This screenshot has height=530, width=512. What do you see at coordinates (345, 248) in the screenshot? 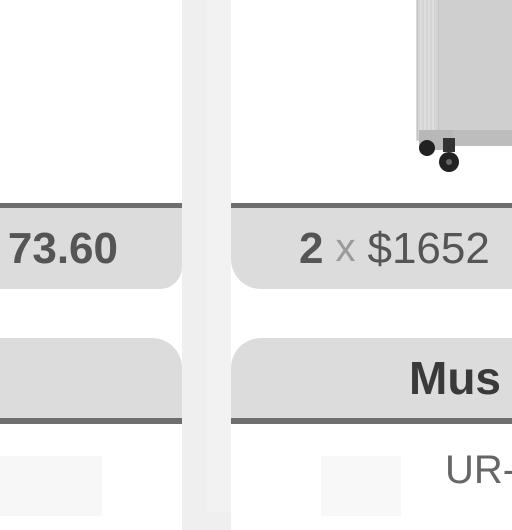
I see `times-symbol: x` at bounding box center [345, 248].